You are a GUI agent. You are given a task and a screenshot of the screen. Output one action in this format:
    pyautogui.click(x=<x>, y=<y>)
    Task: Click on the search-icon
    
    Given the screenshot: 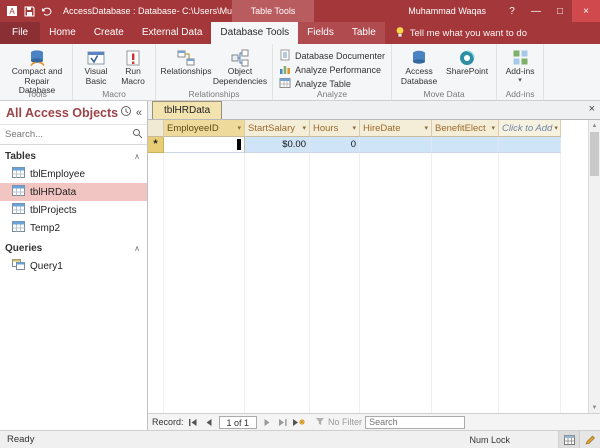 What is the action you would take?
    pyautogui.click(x=137, y=135)
    